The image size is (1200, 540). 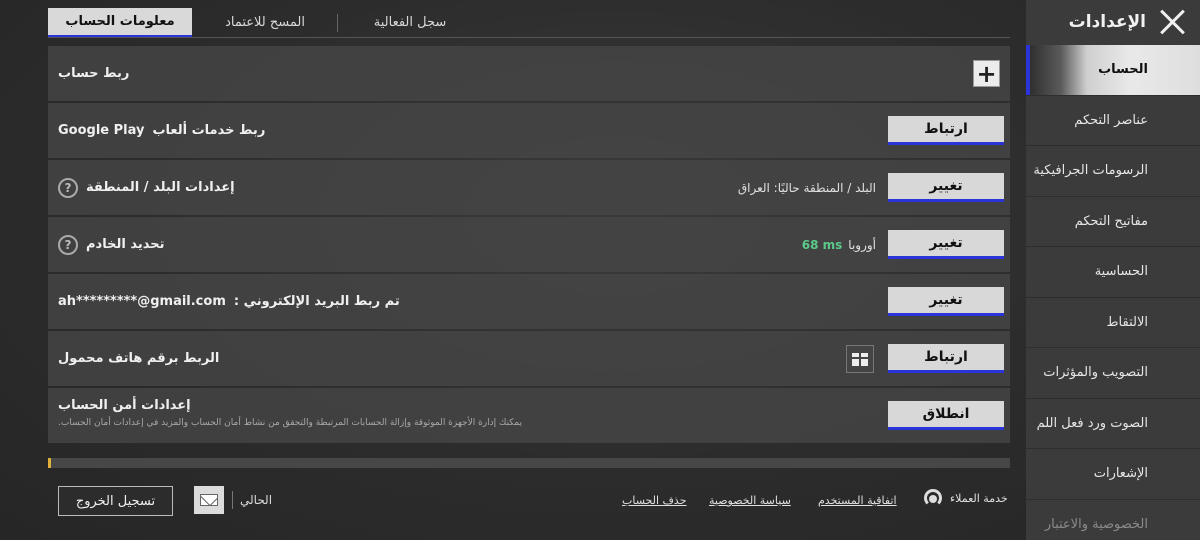 I want to click on gift-icon, so click(x=860, y=359).